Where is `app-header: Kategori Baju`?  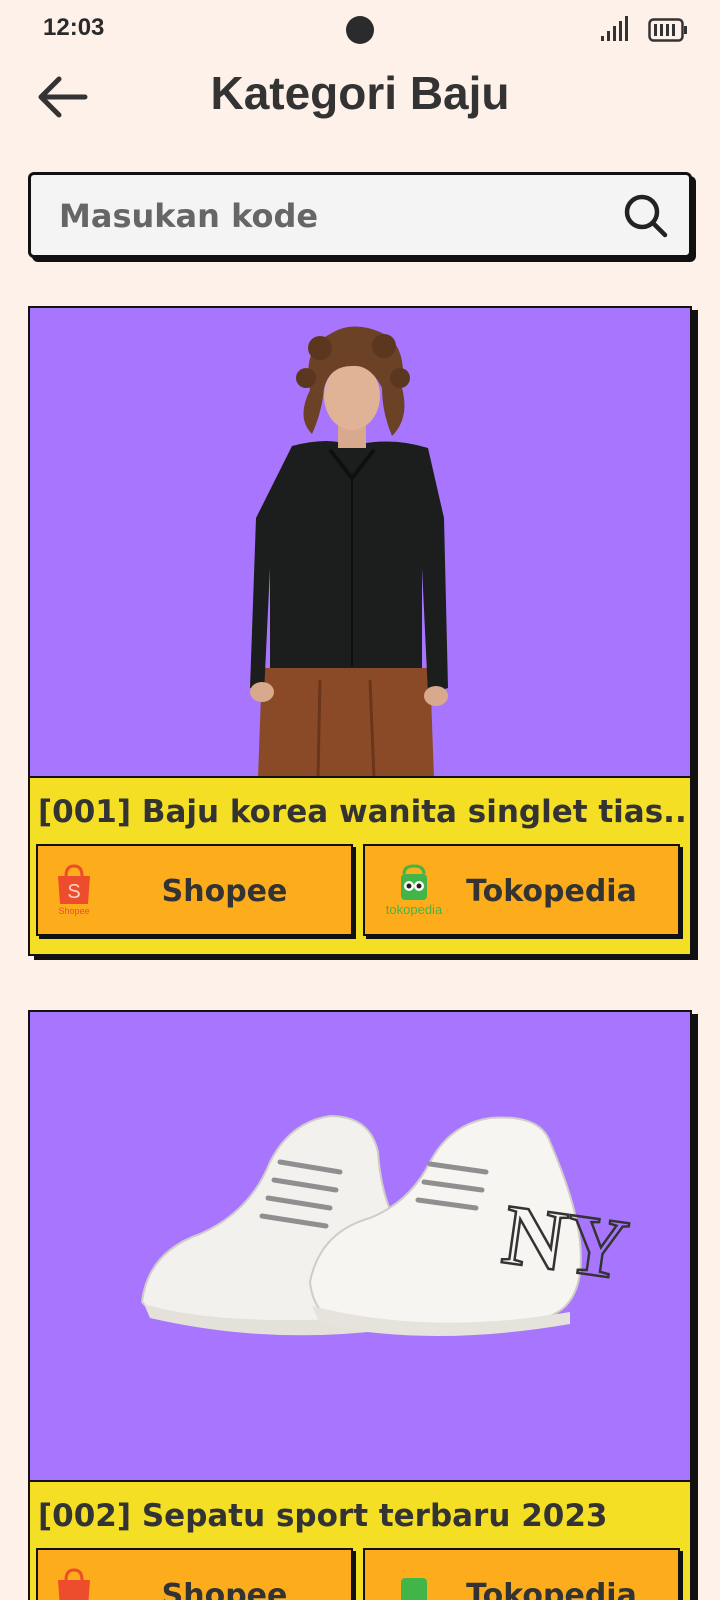 app-header: Kategori Baju is located at coordinates (360, 105).